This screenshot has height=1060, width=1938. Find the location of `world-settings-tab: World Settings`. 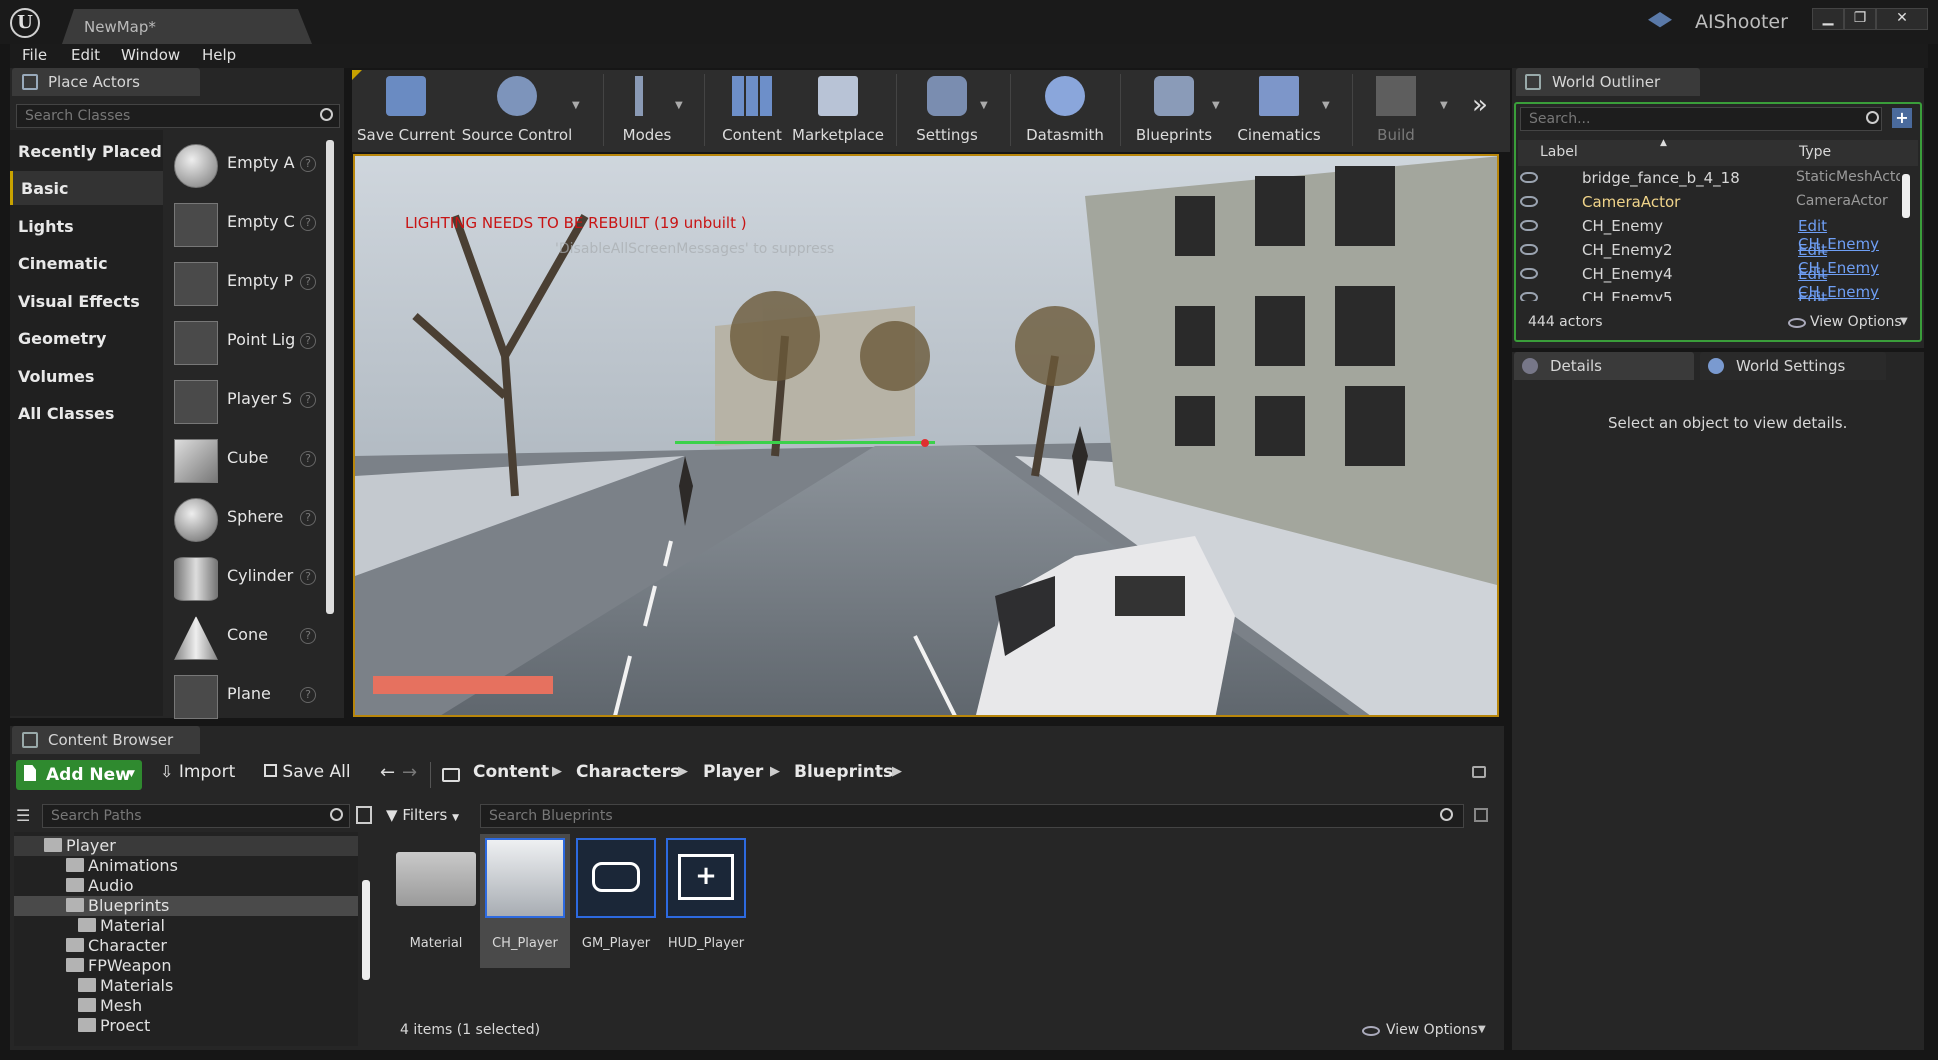

world-settings-tab: World Settings is located at coordinates (1793, 366).